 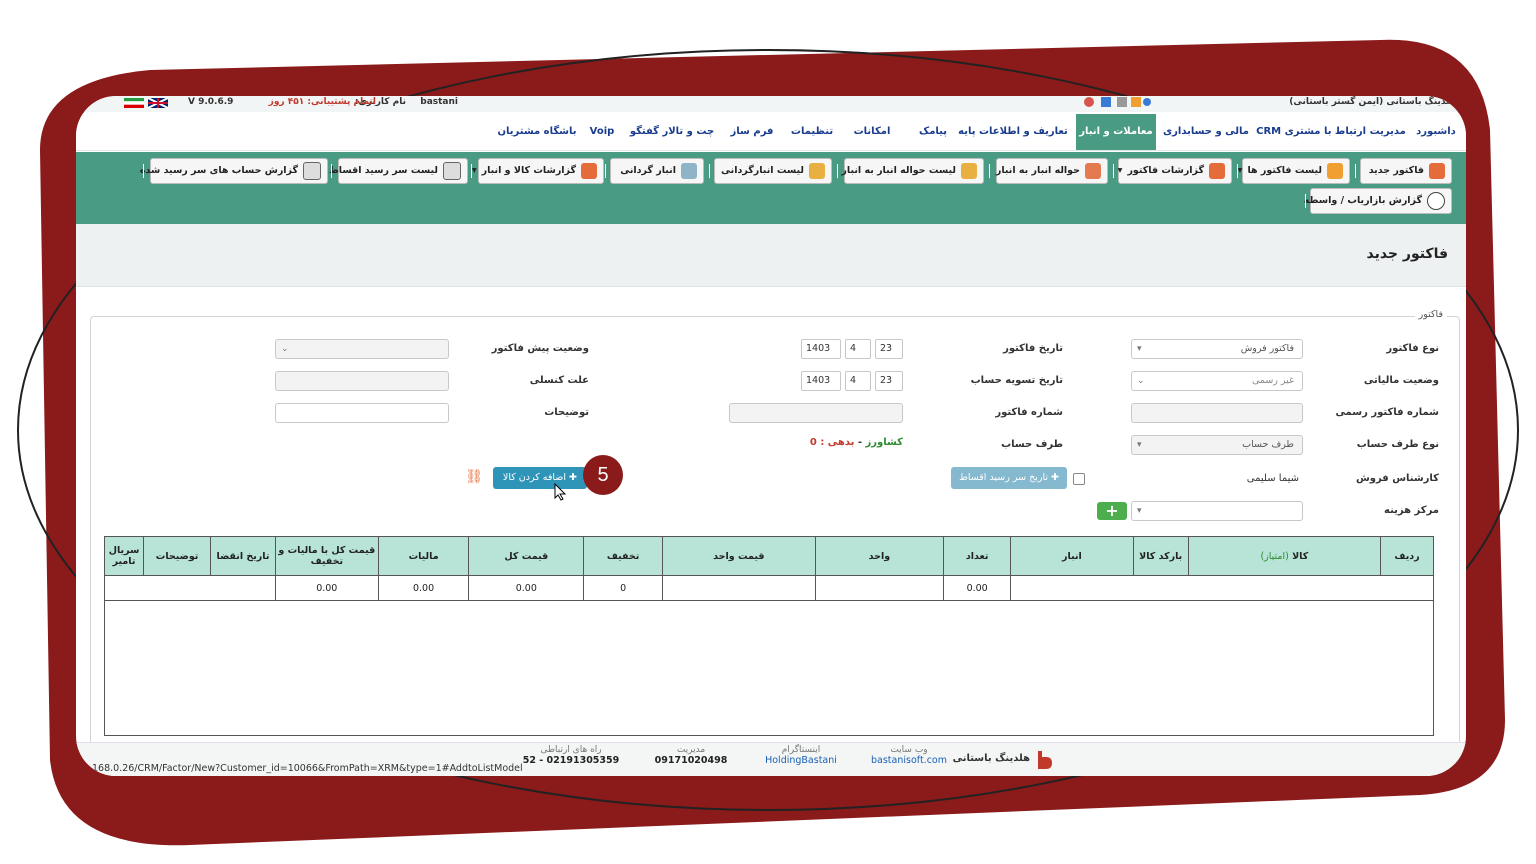 What do you see at coordinates (1016, 380) in the screenshot?
I see `settle-date-label: تاریخ تسویه حساب` at bounding box center [1016, 380].